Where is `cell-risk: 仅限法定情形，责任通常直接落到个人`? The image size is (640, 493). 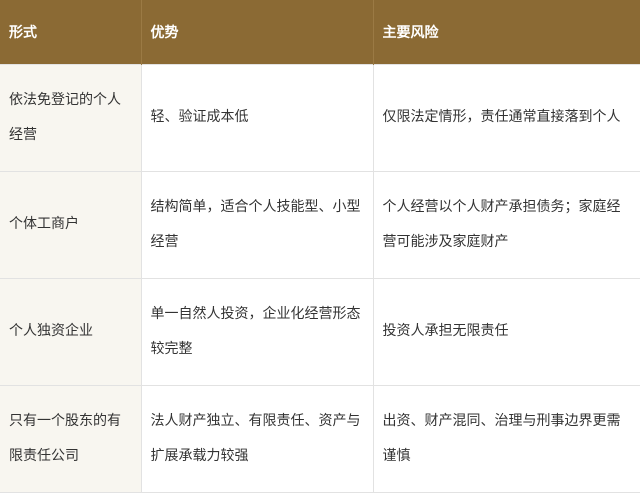
cell-risk: 仅限法定情形，责任通常直接落到个人 is located at coordinates (506, 117).